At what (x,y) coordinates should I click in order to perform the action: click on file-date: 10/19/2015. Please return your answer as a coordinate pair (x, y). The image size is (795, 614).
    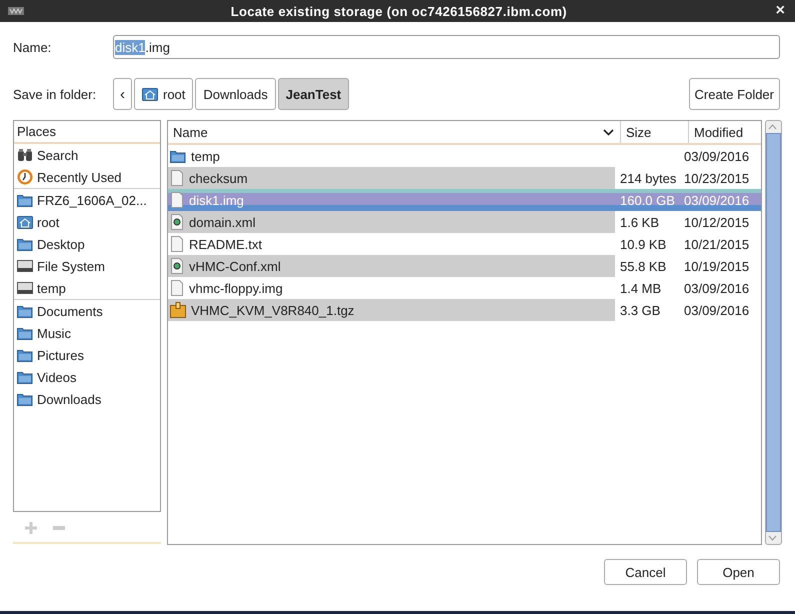
    Looking at the image, I should click on (717, 266).